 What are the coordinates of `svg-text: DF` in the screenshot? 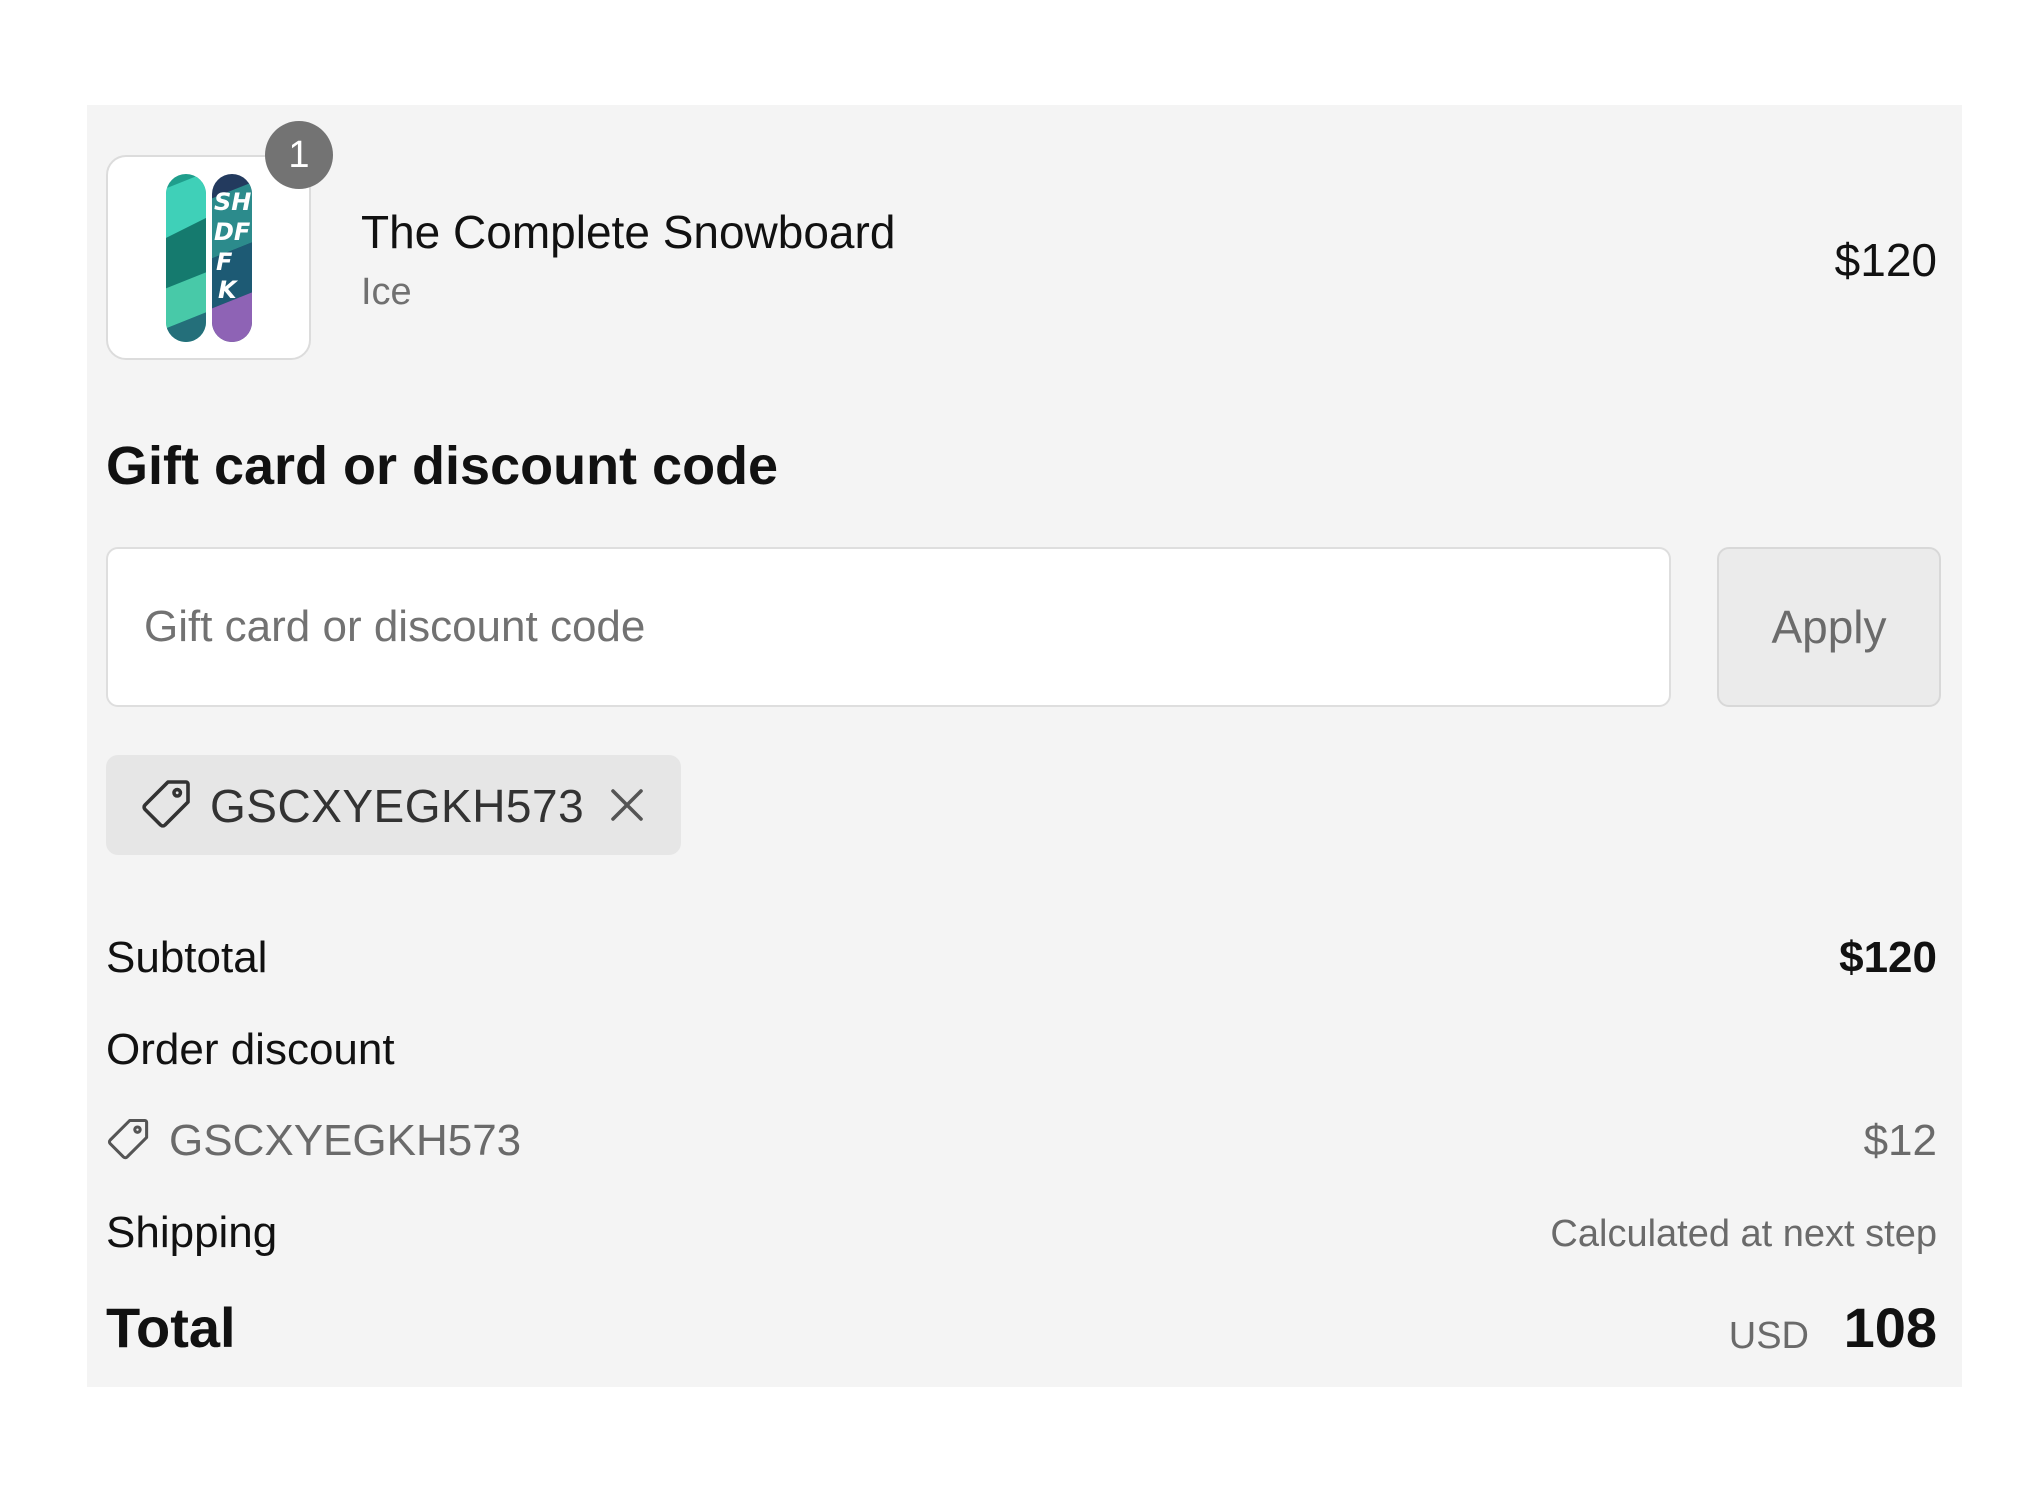 It's located at (232, 232).